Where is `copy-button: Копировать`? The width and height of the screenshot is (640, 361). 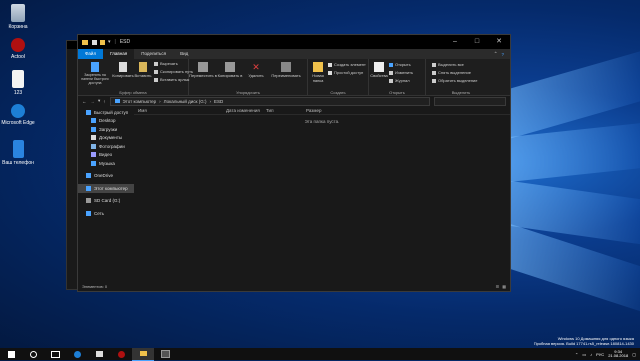 copy-button: Копировать is located at coordinates (123, 68).